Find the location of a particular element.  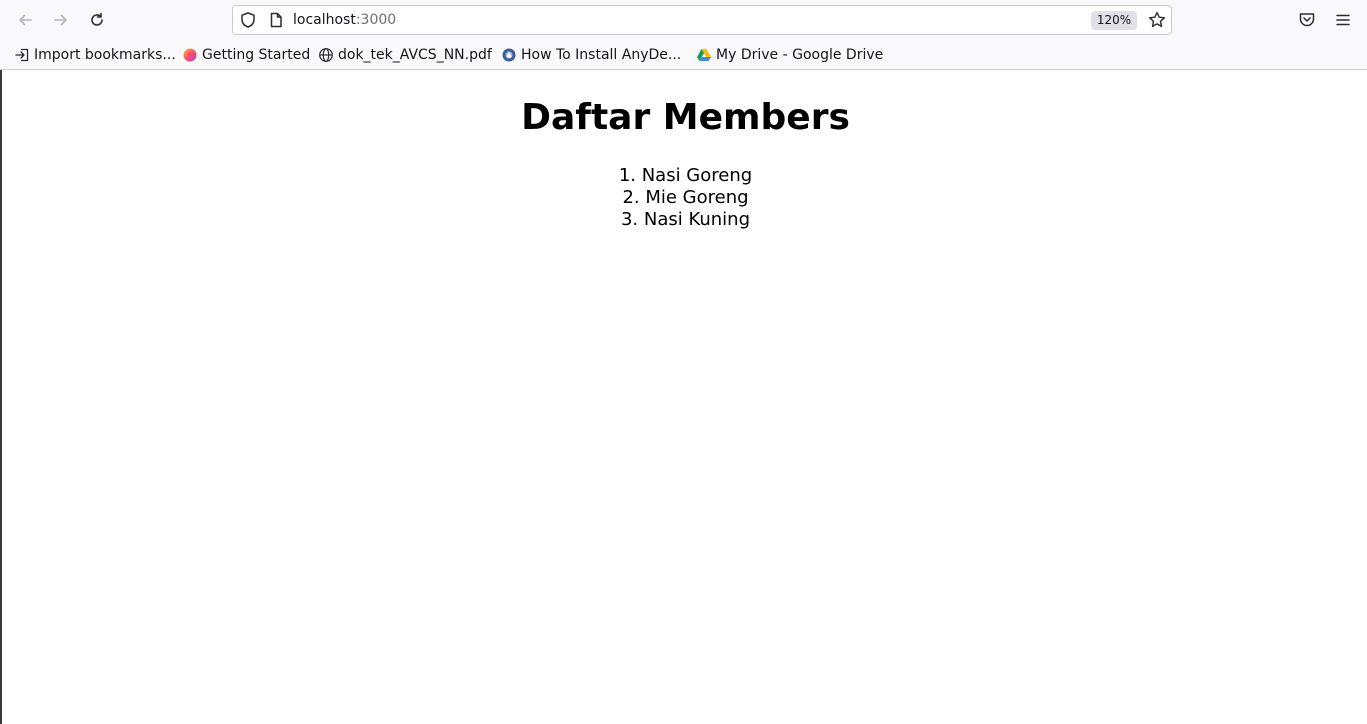

google-drive-icon is located at coordinates (704, 55).